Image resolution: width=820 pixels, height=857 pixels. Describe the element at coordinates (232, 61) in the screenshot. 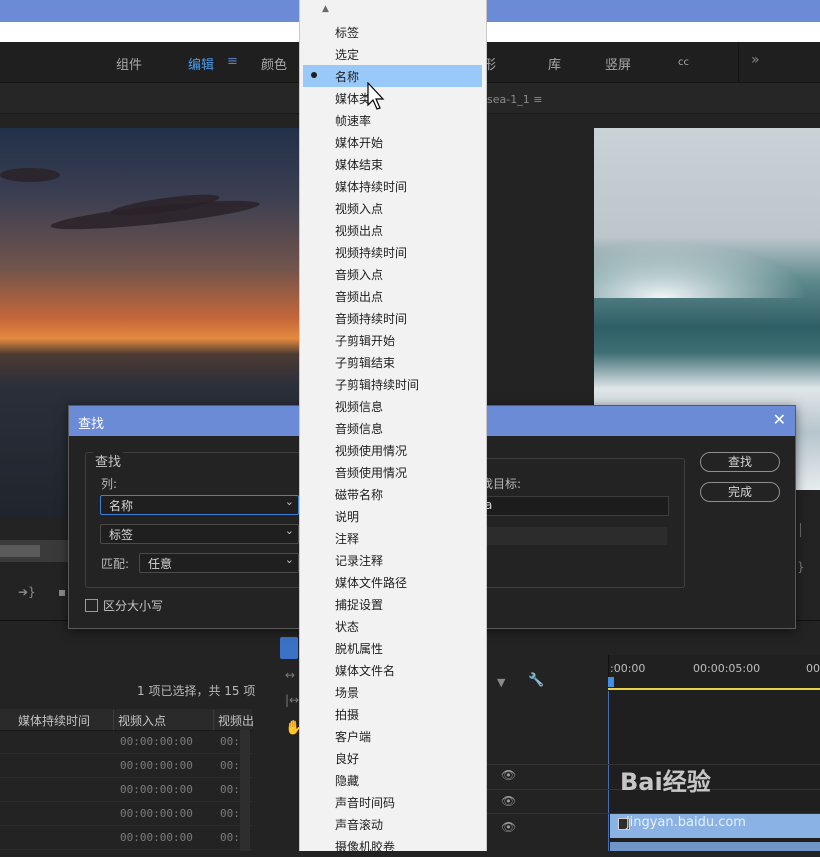

I see `workspace-menu-icon: ≡` at that location.